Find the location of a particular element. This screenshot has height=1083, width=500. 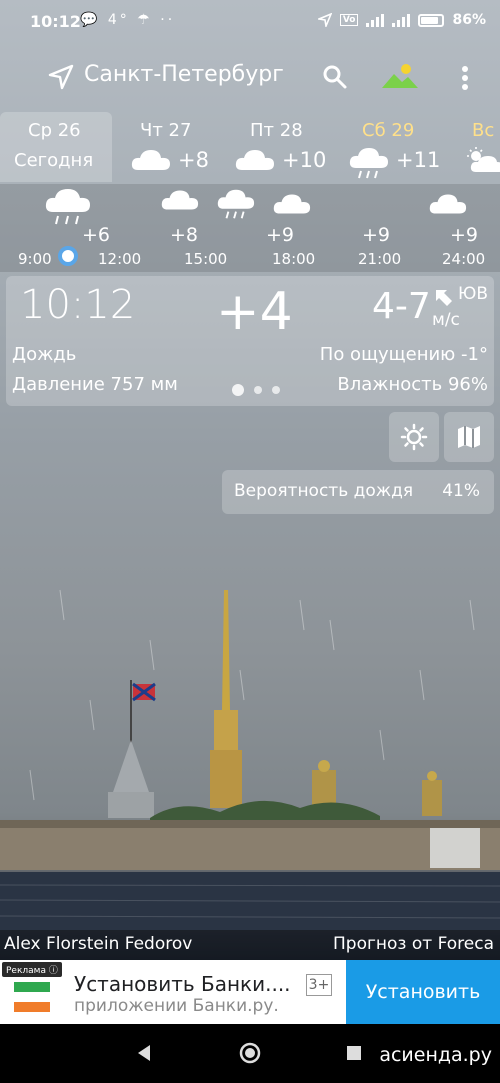

hour-cell: +6 12:00 is located at coordinates (125, 228).